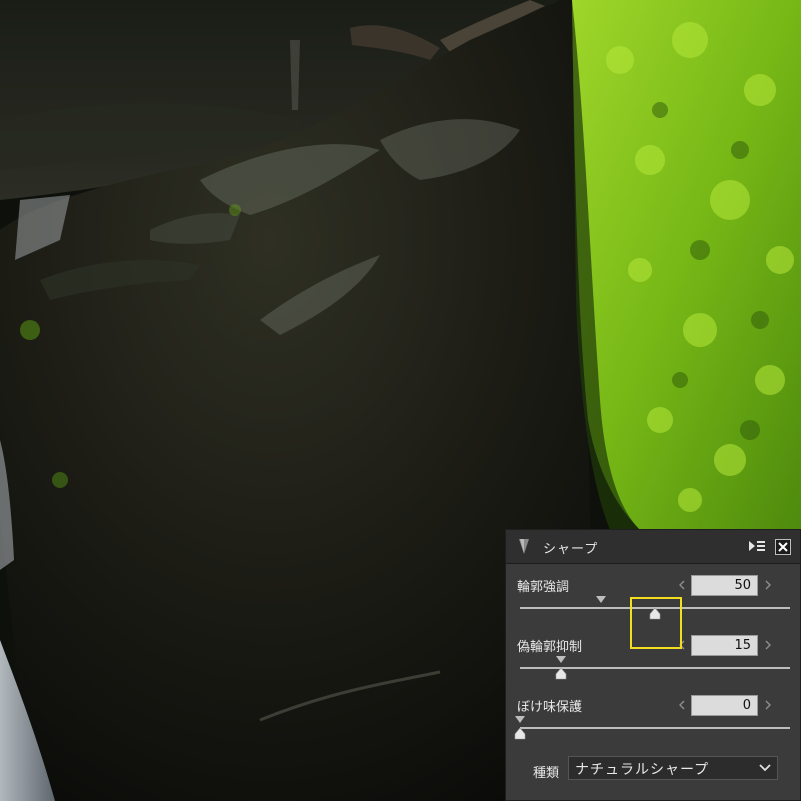 This screenshot has width=801, height=801. I want to click on close-button, so click(783, 547).